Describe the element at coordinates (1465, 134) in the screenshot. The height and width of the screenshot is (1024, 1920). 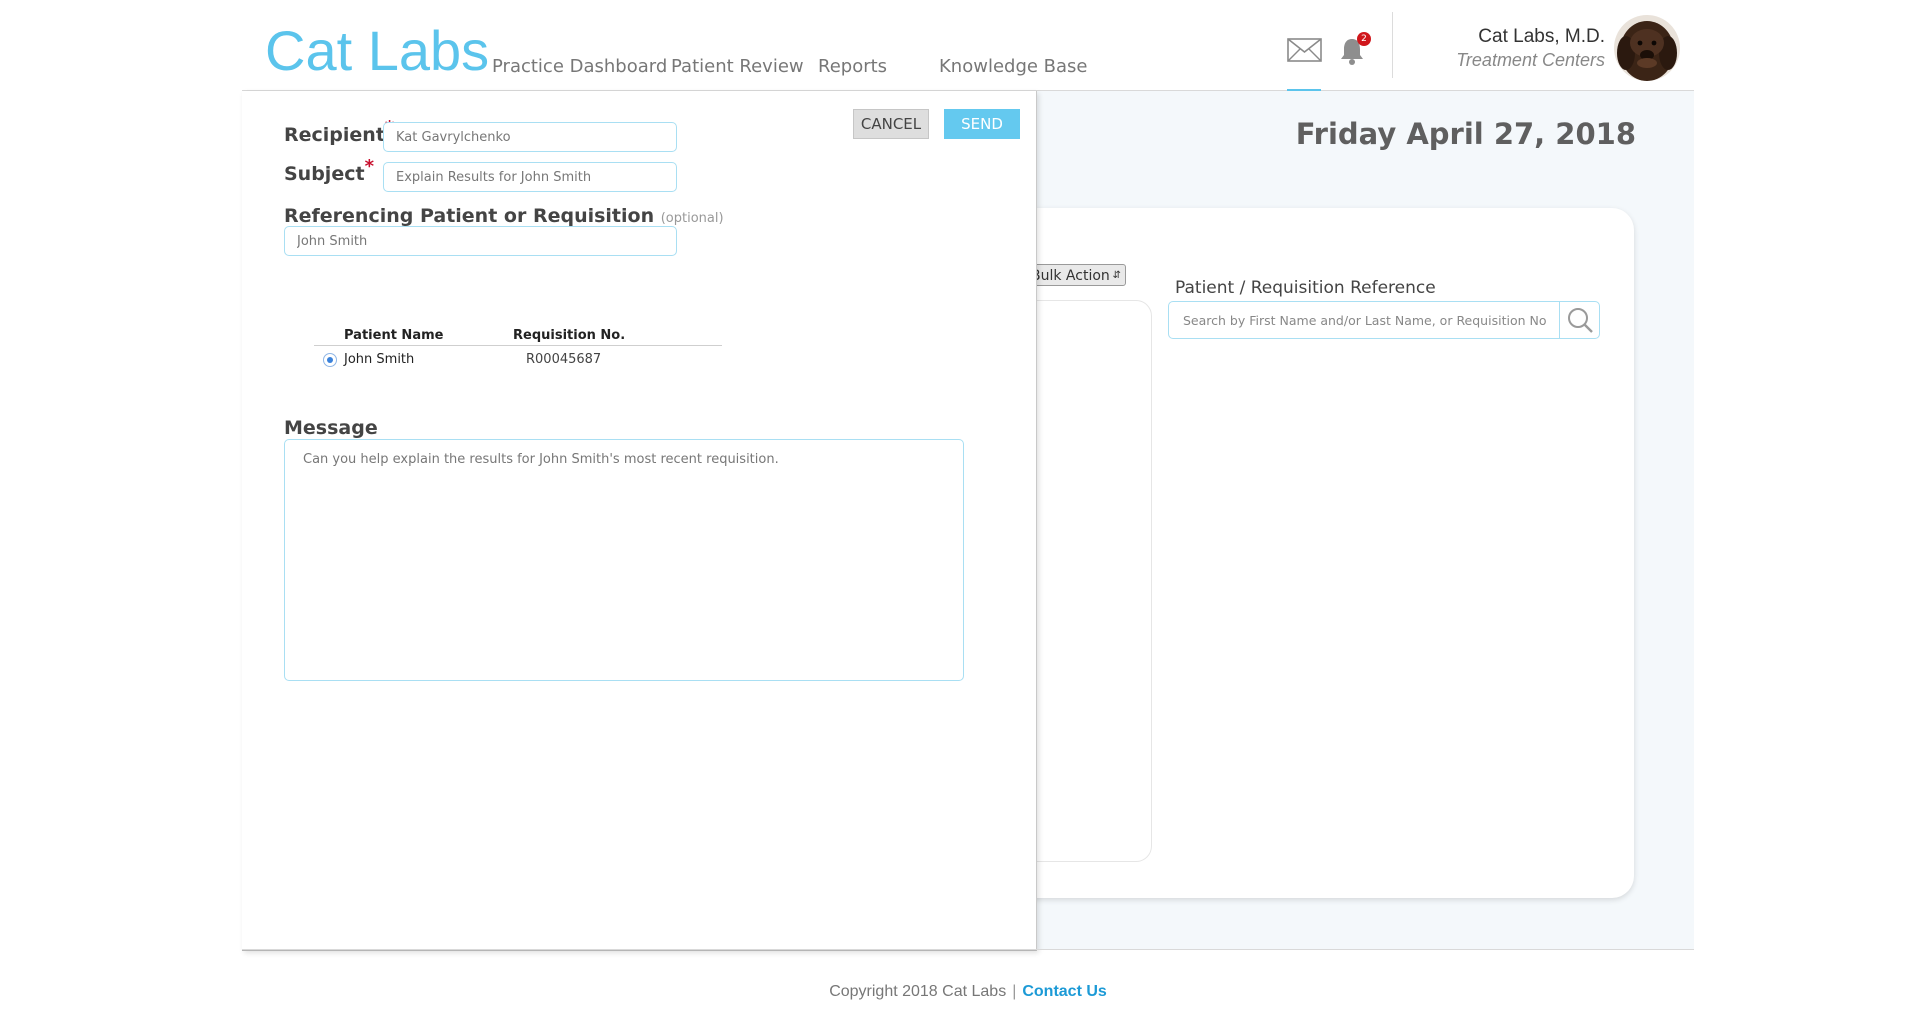
I see `page-date: Friday April 27, 2018` at that location.